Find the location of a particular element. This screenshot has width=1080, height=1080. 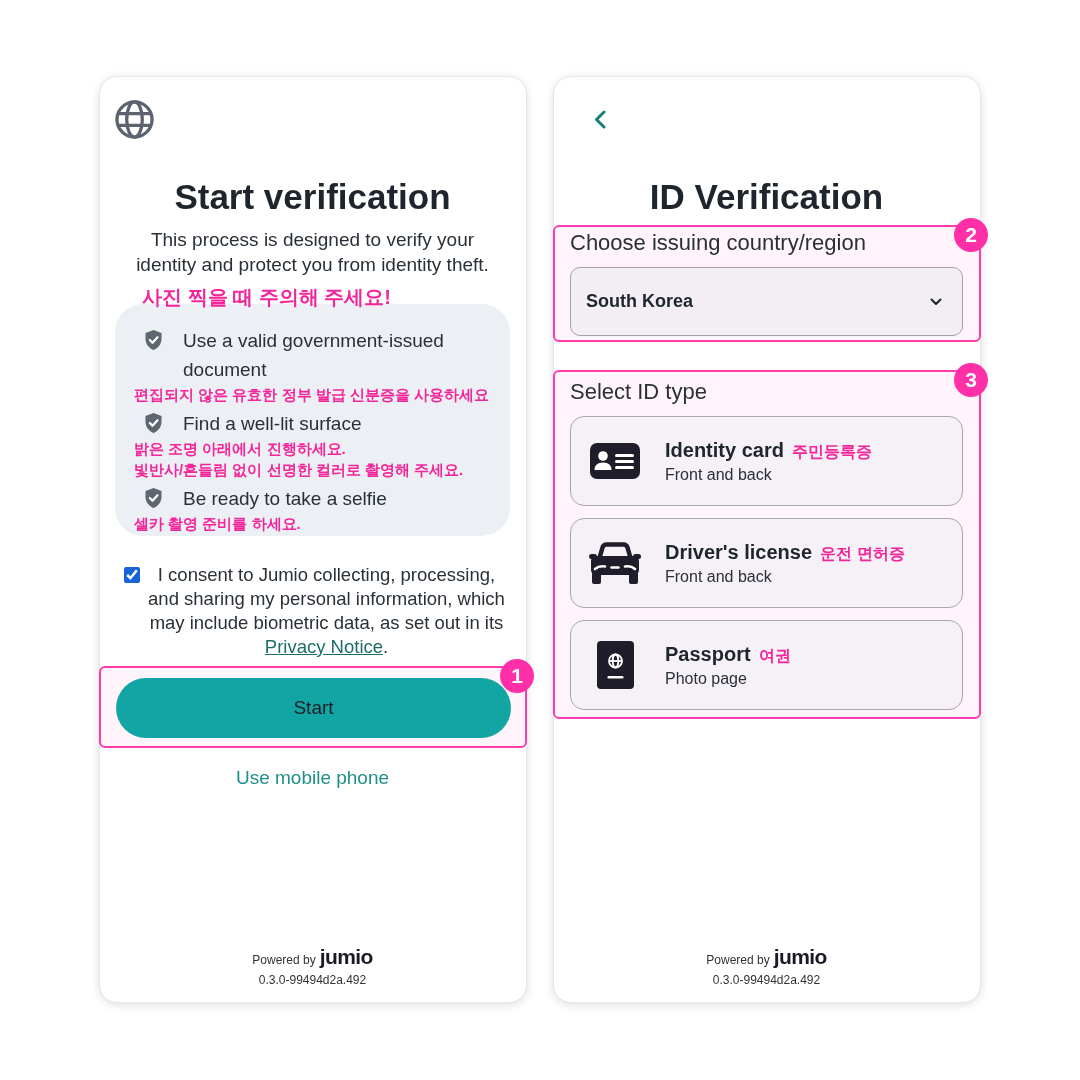

annotation-note: 셀카 촬영 준비를 하세요. is located at coordinates (217, 524).